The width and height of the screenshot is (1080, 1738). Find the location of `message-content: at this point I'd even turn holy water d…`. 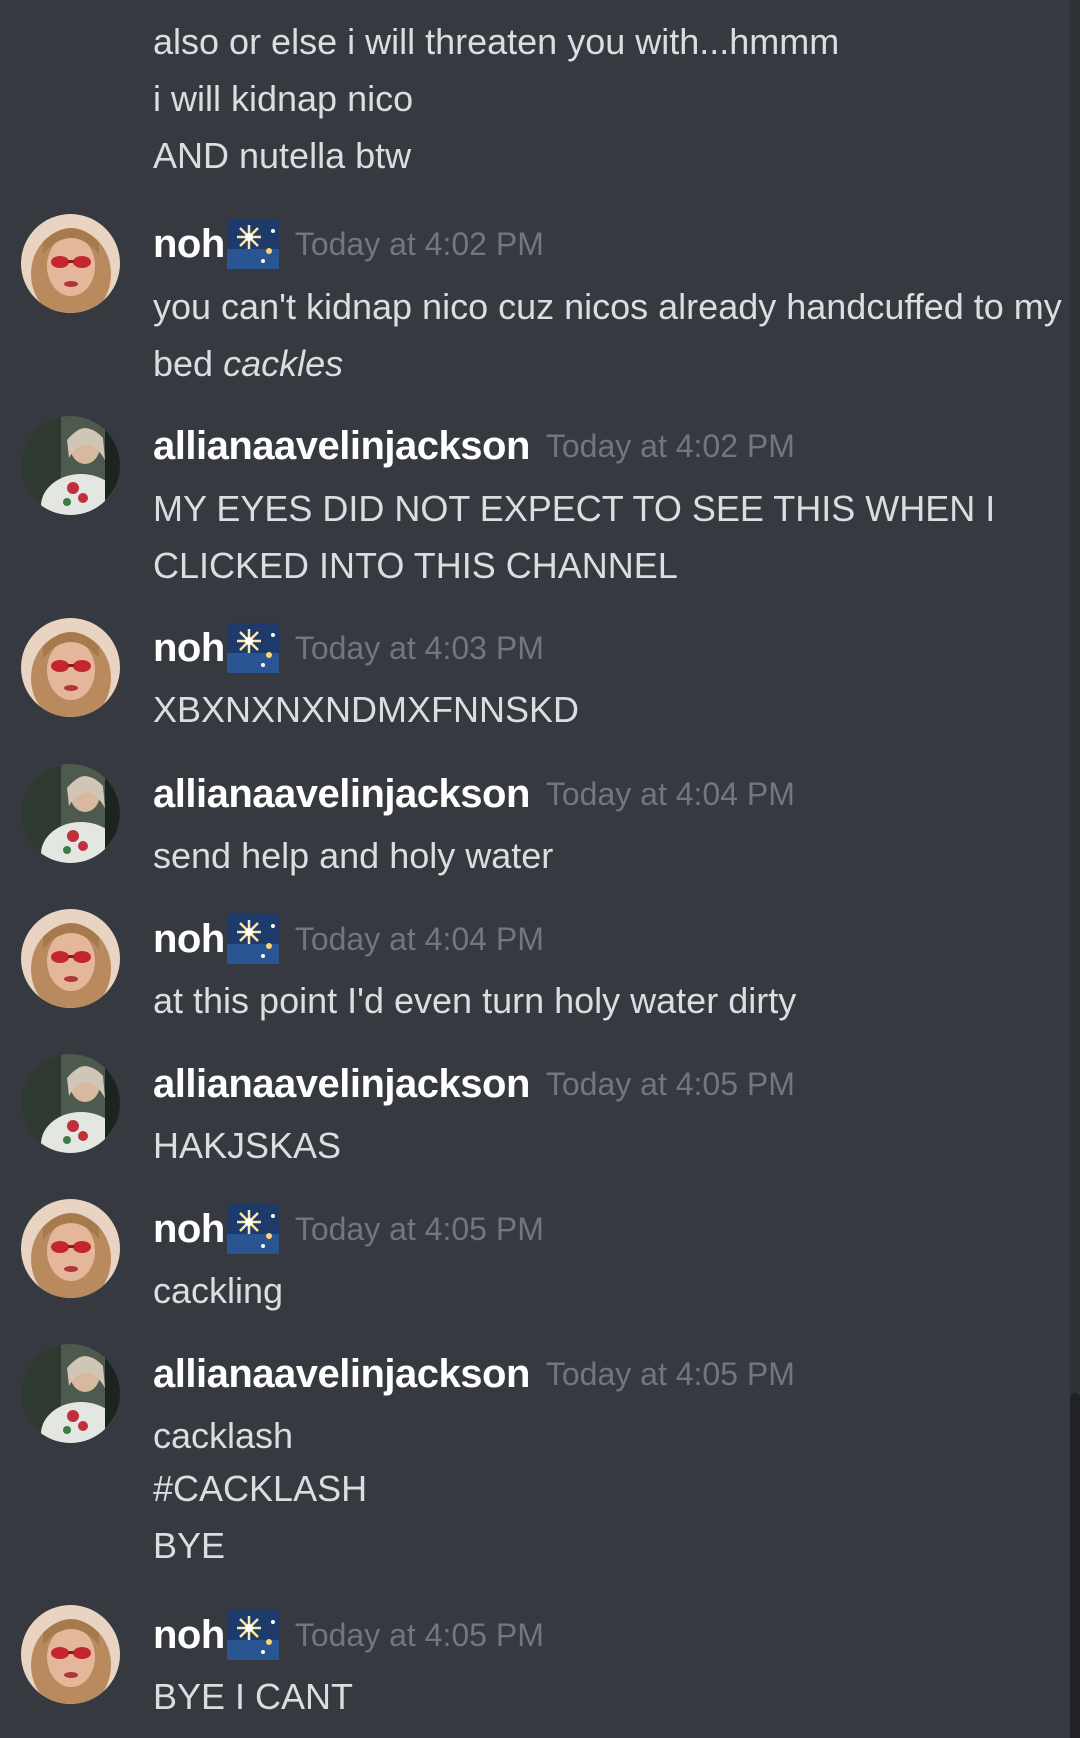

message-content: at this point I'd even turn holy water d… is located at coordinates (475, 1000).